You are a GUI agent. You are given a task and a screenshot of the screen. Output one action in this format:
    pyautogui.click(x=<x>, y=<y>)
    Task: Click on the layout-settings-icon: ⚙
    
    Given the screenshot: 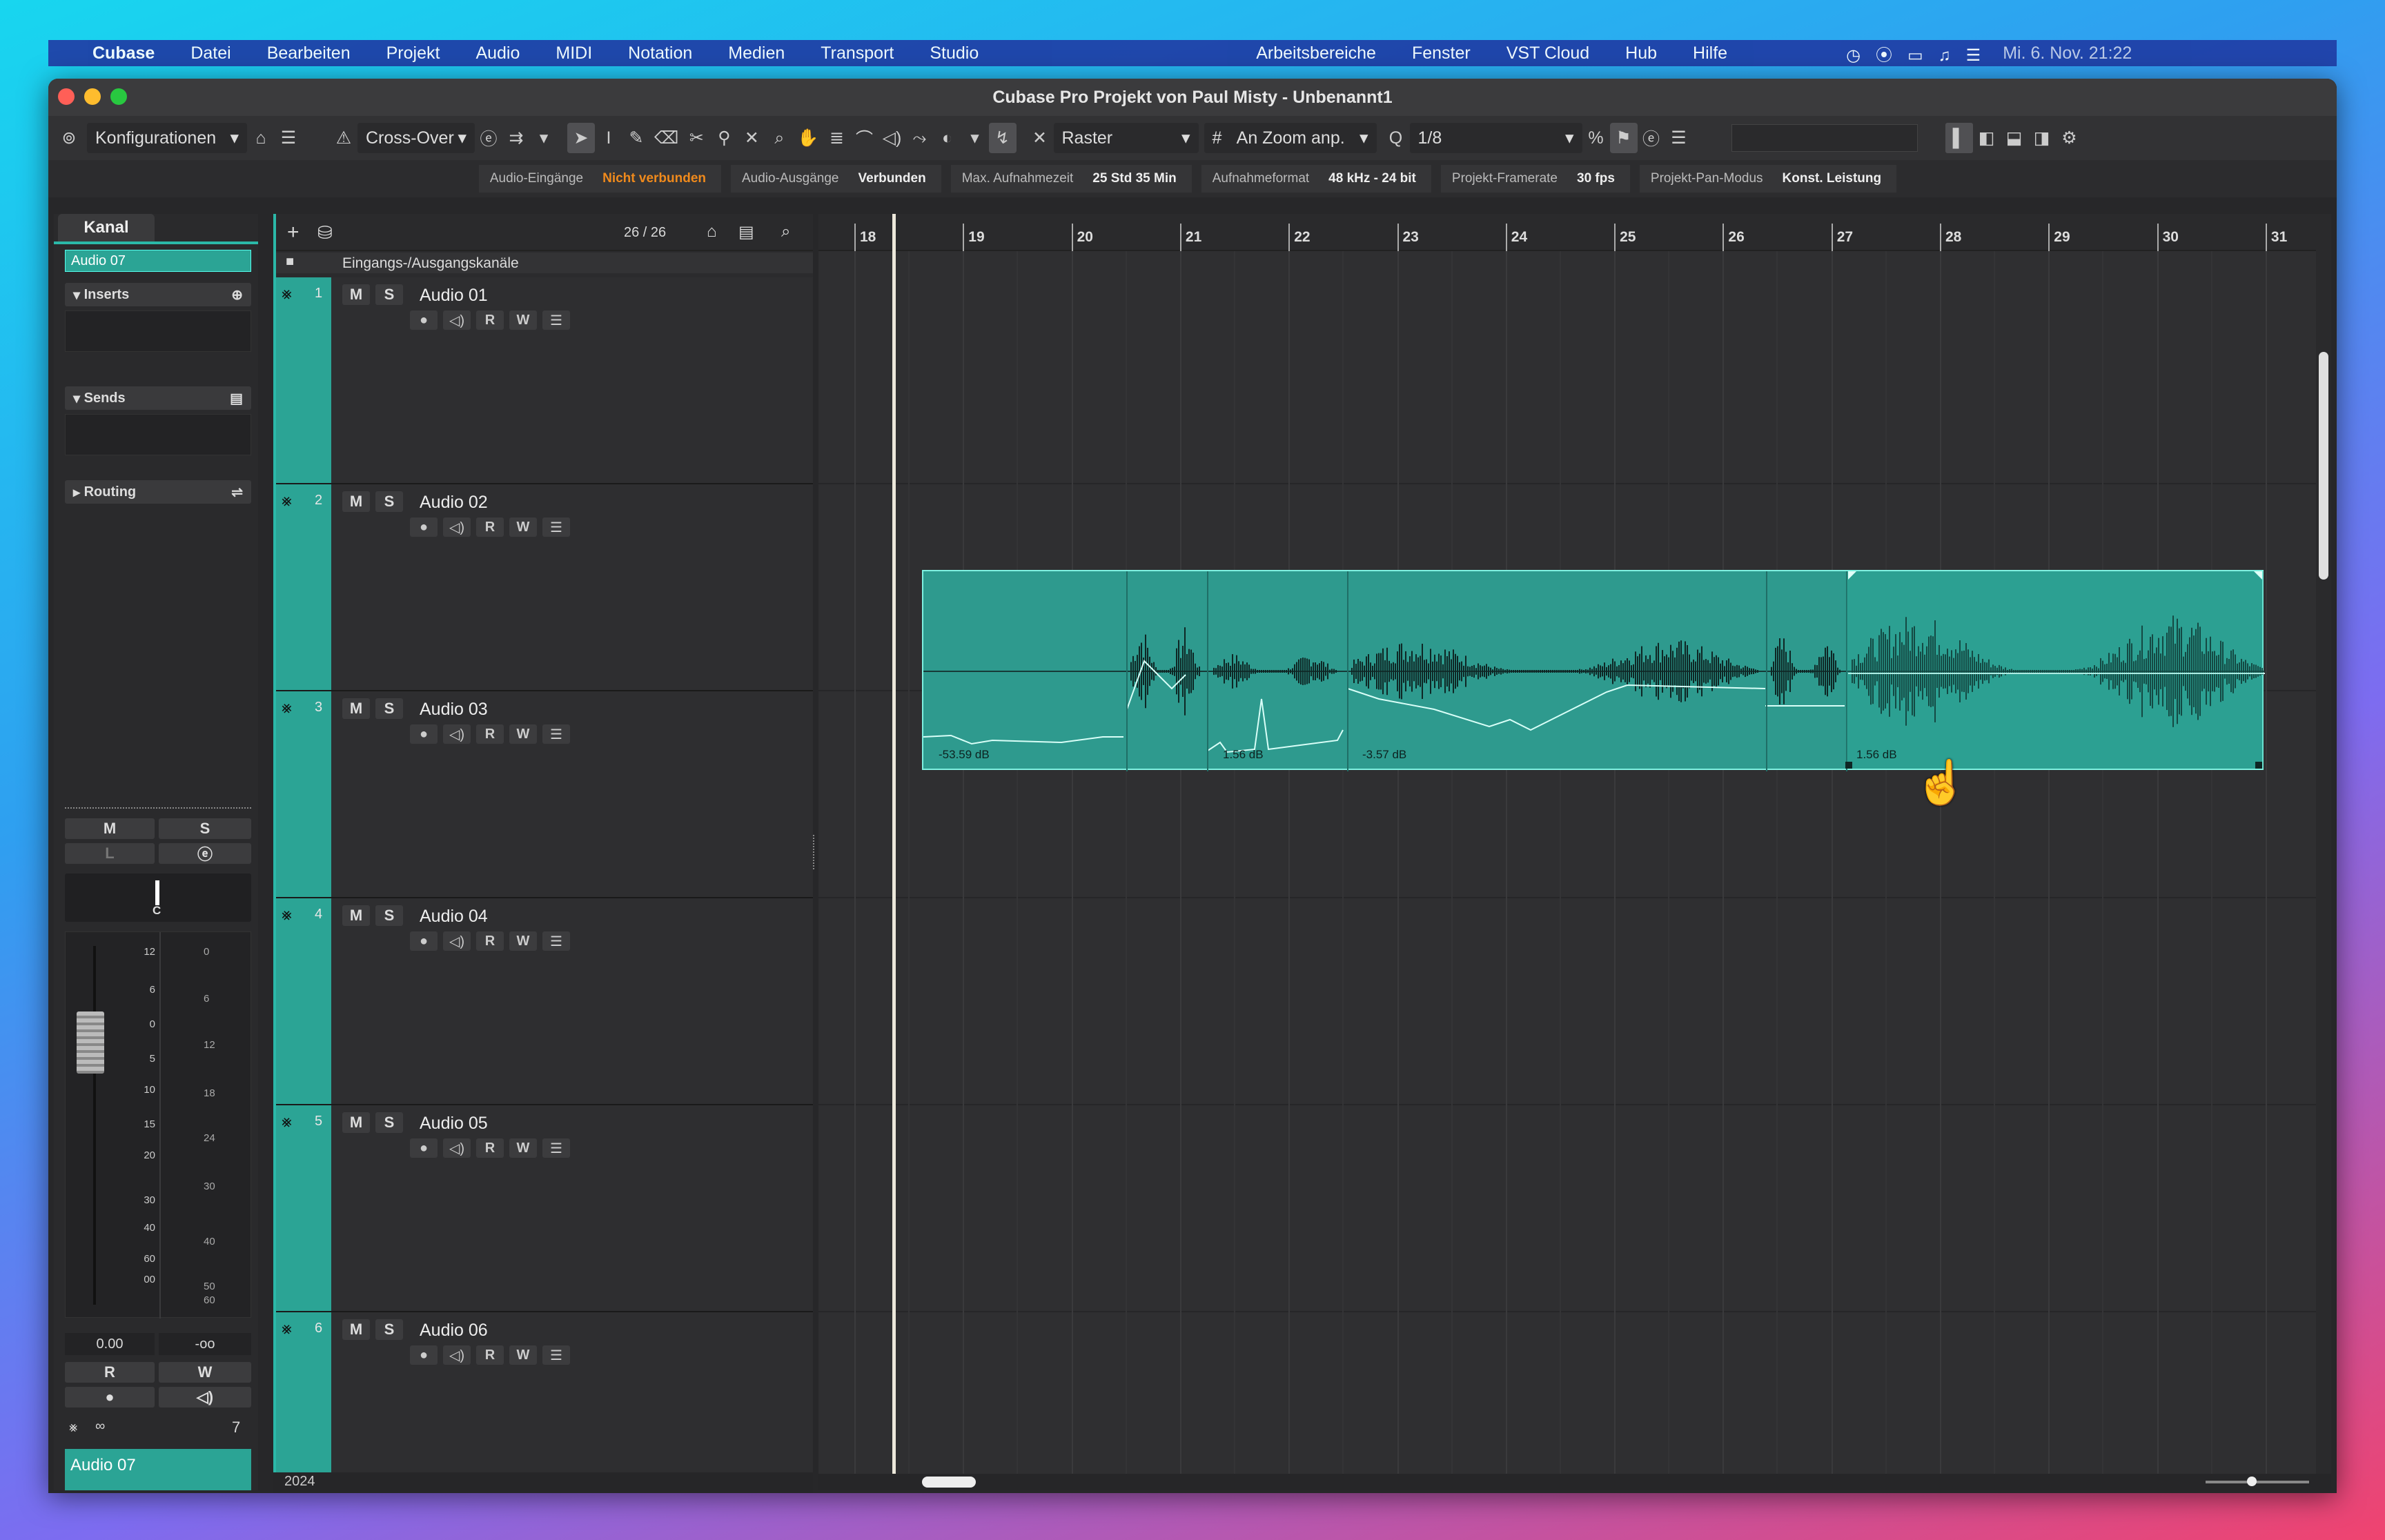 What is the action you would take?
    pyautogui.click(x=2069, y=138)
    